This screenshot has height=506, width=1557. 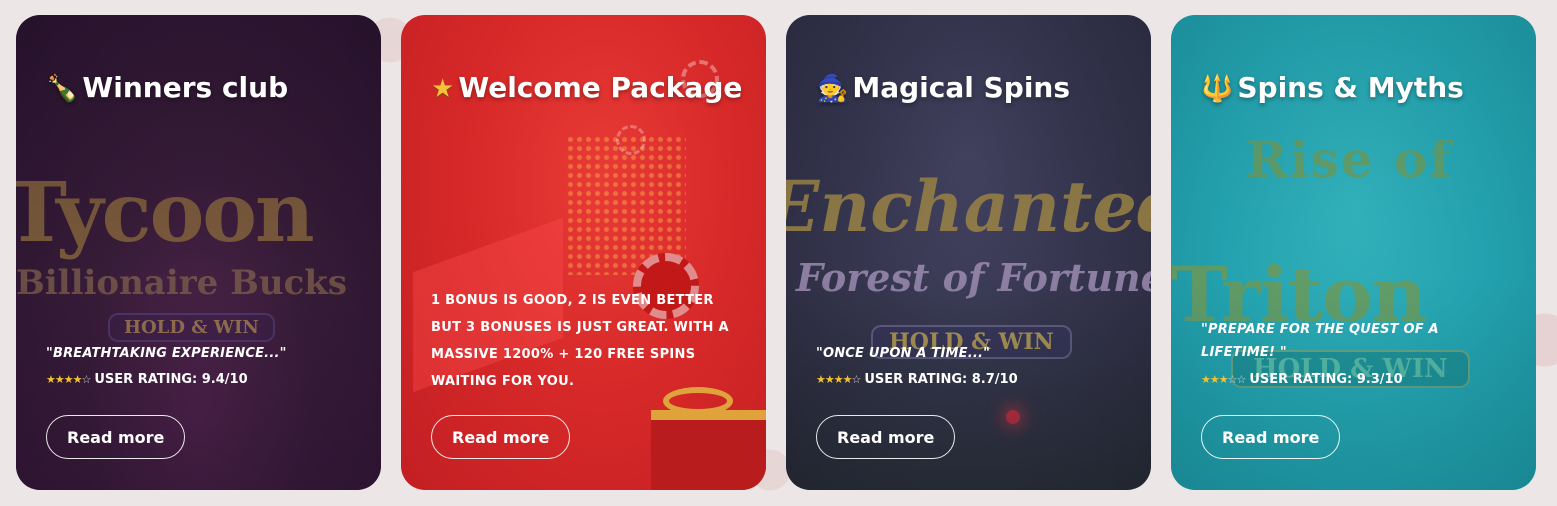 I want to click on rating-text: USER RATING: 9.4/10, so click(x=171, y=379).